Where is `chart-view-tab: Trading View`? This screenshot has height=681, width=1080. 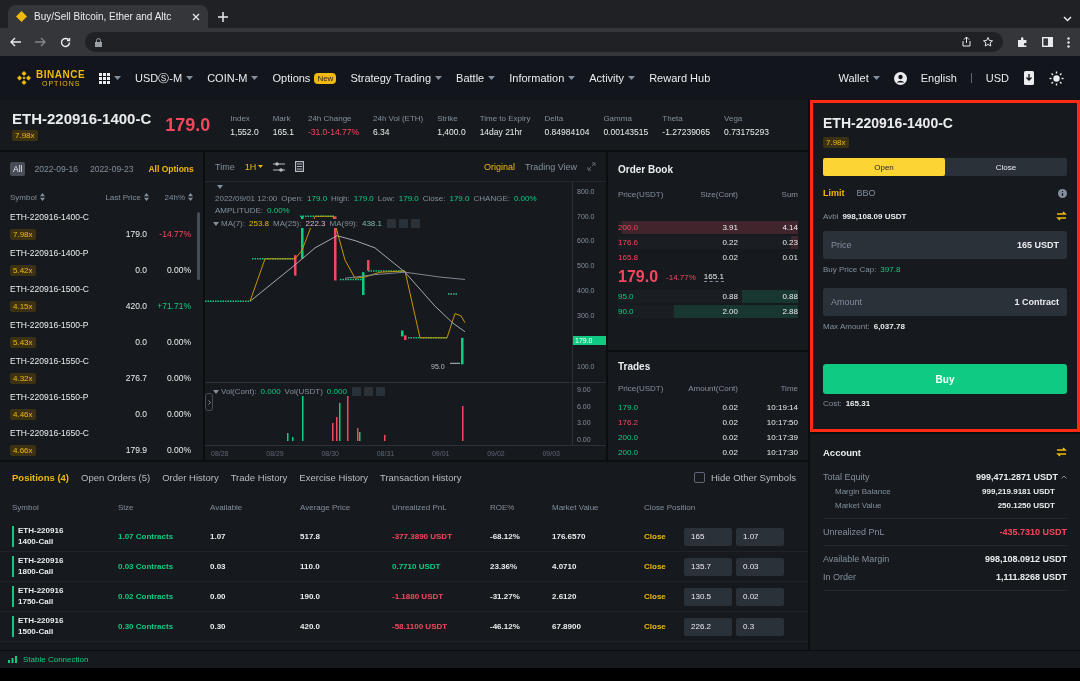 chart-view-tab: Trading View is located at coordinates (550, 166).